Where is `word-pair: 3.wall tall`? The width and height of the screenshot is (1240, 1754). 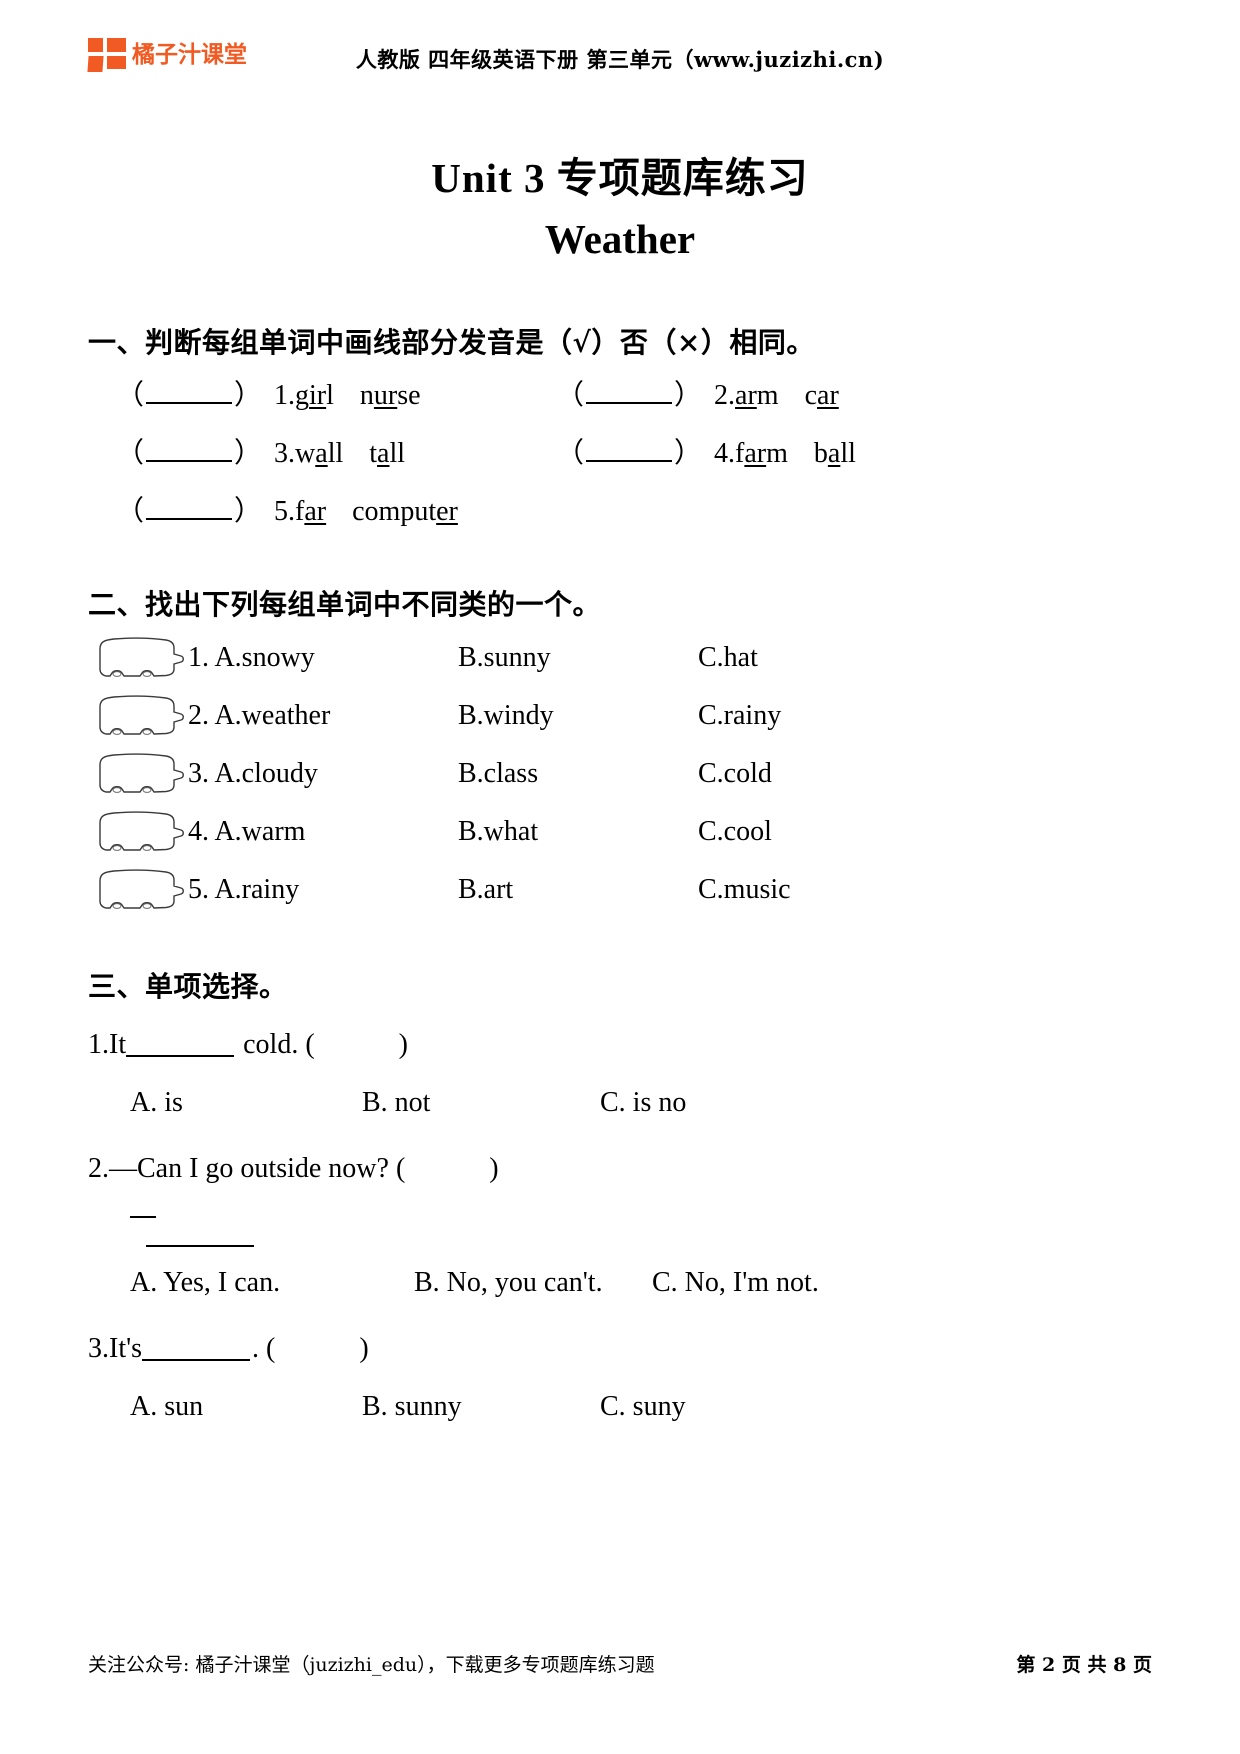 word-pair: 3.wall tall is located at coordinates (340, 453).